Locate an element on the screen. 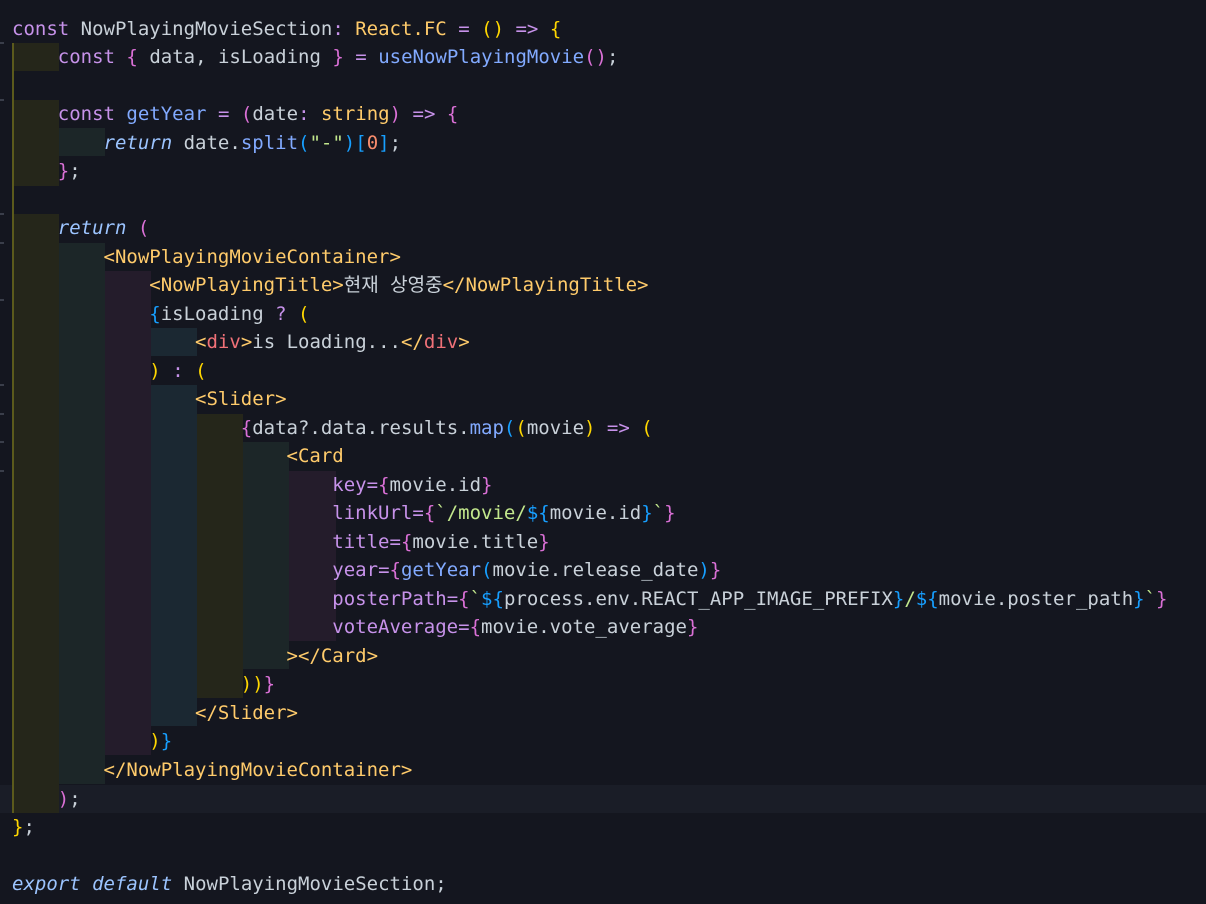 This screenshot has height=904, width=1206. token: > is located at coordinates (464, 342).